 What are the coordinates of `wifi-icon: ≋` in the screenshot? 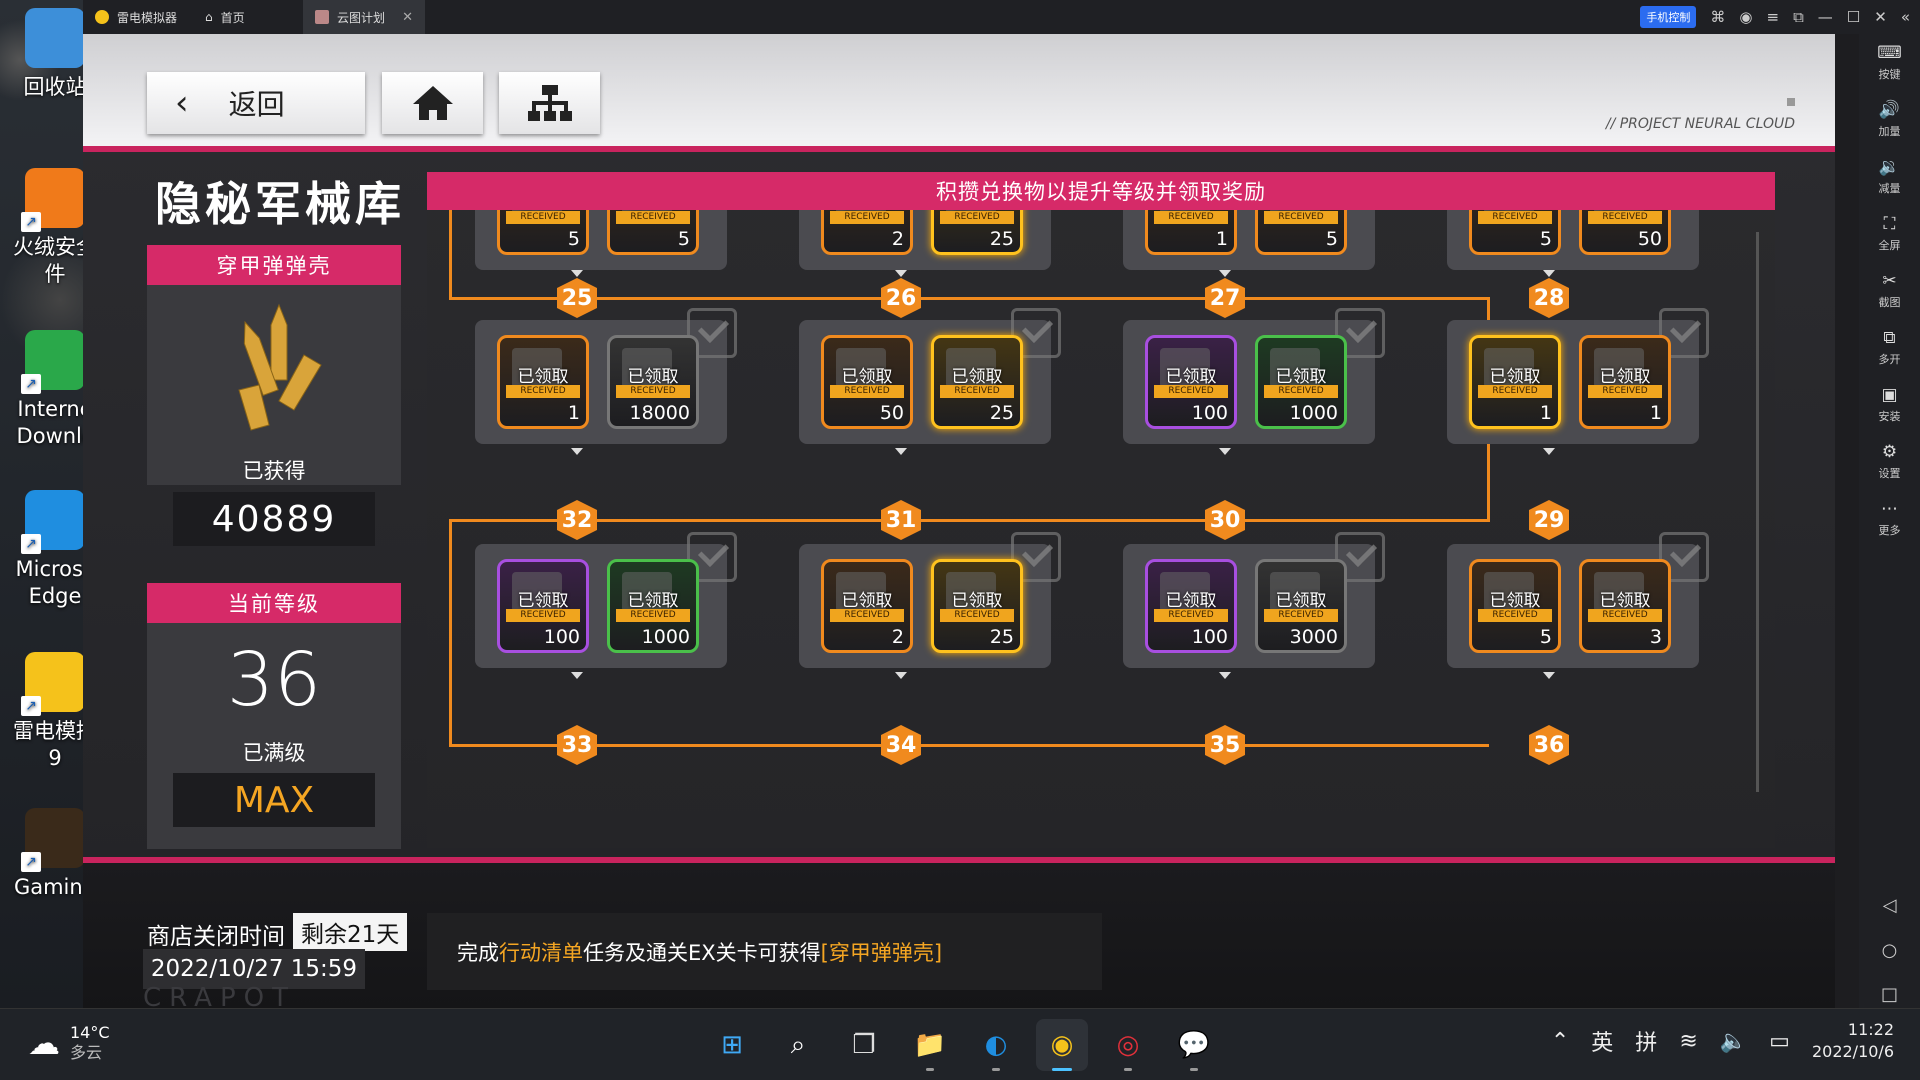 It's located at (1688, 1041).